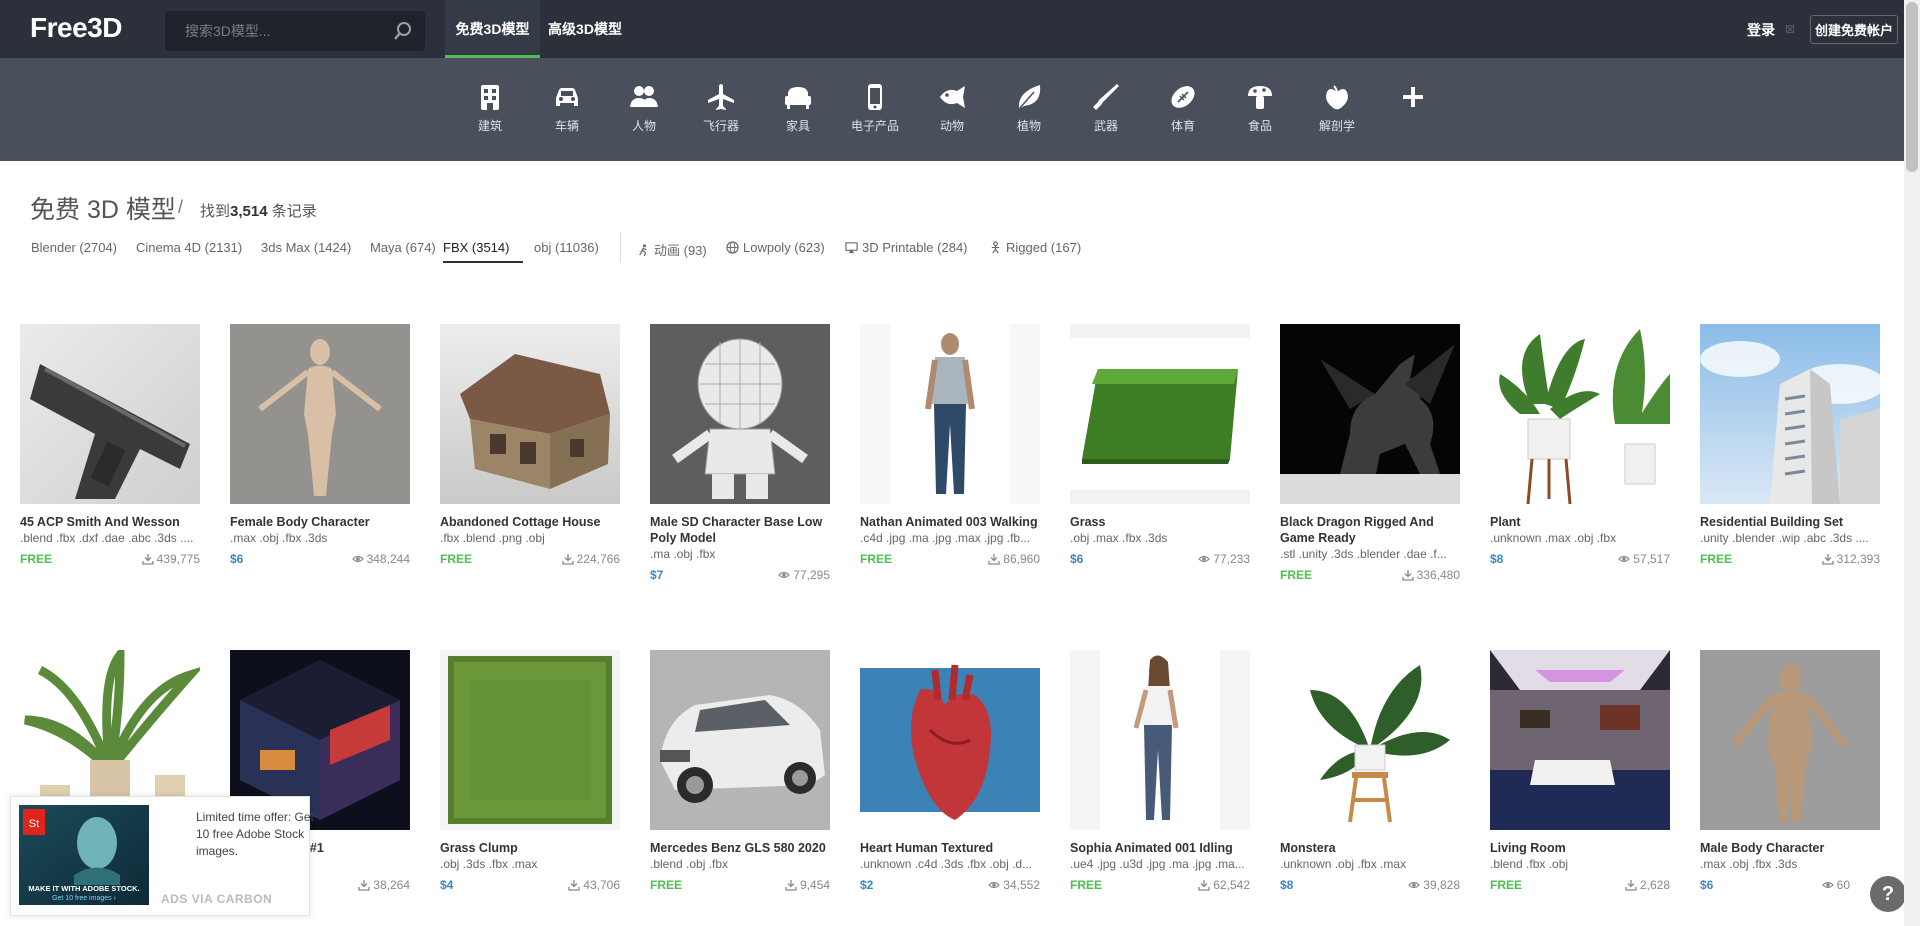  I want to click on model-title: Residential Building Set, so click(1790, 522).